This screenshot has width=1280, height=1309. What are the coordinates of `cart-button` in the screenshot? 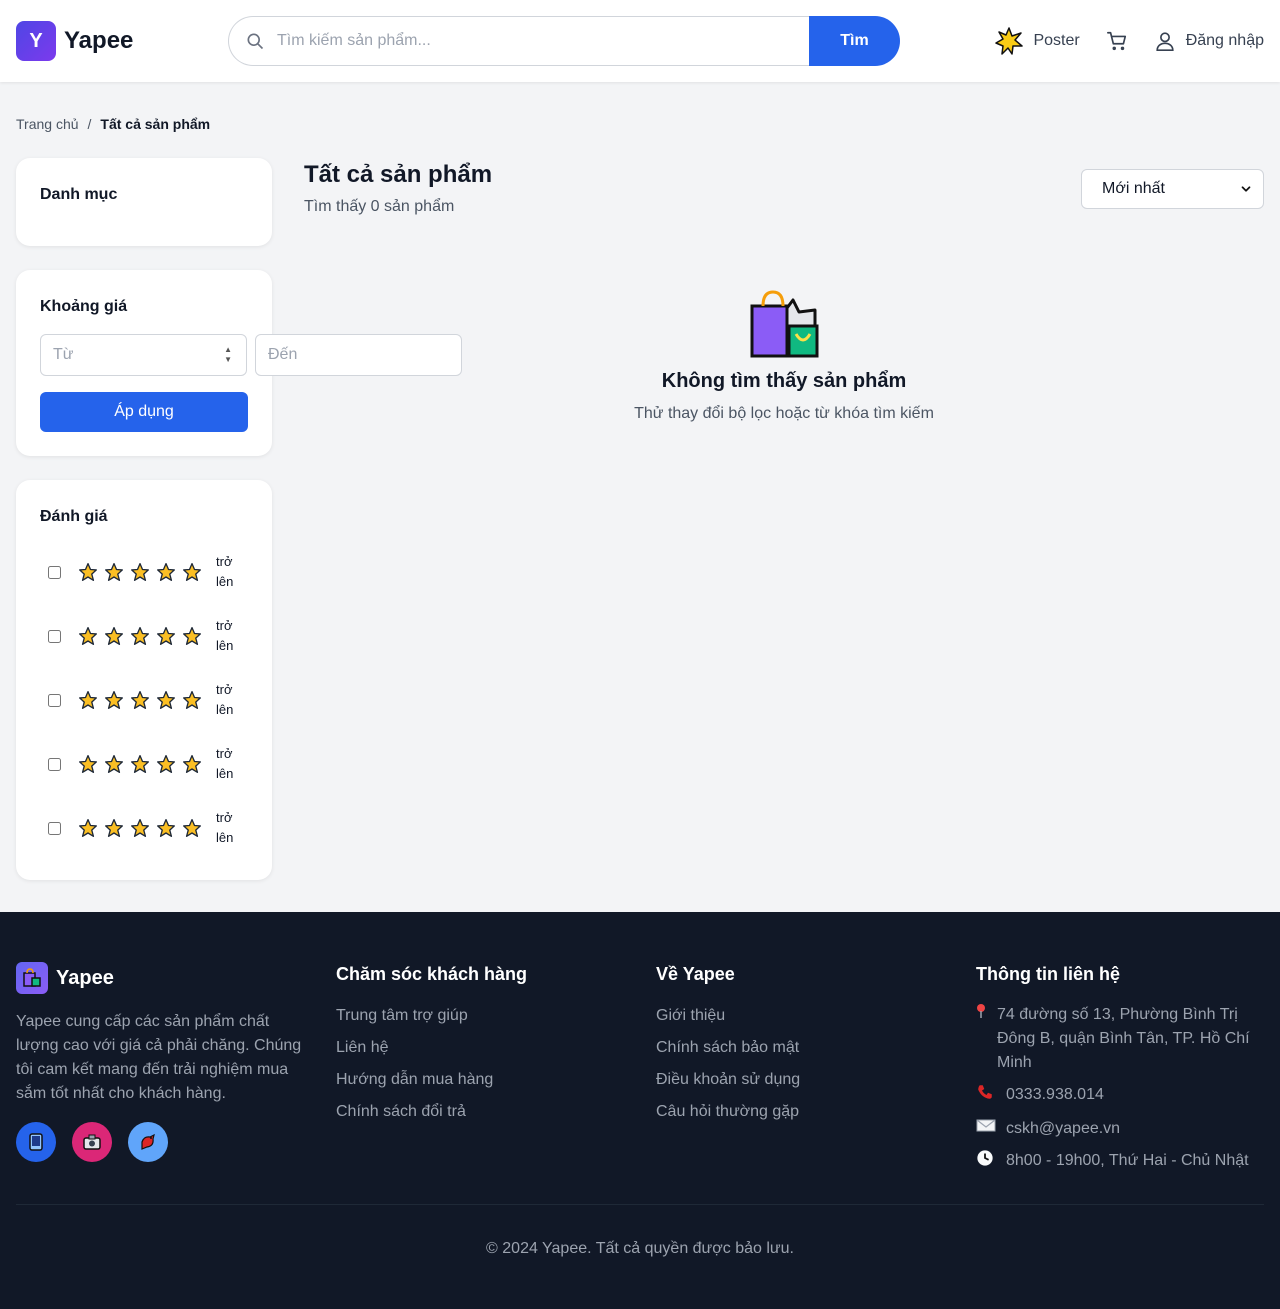 It's located at (1117, 41).